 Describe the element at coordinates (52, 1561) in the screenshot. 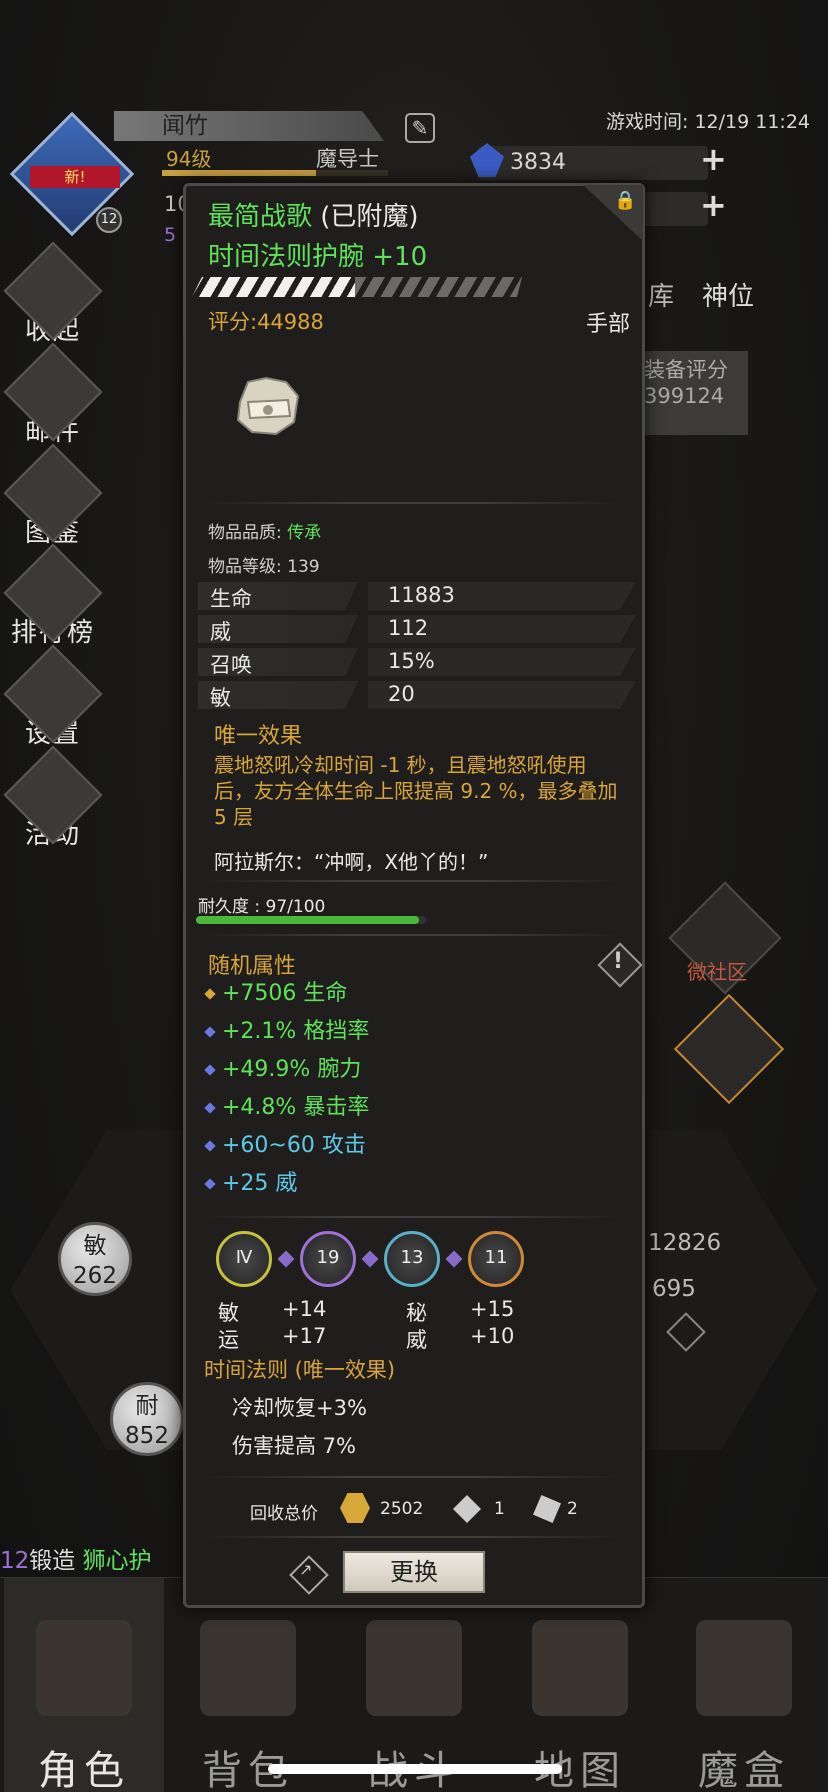

I see `forge-text: 锻造` at that location.